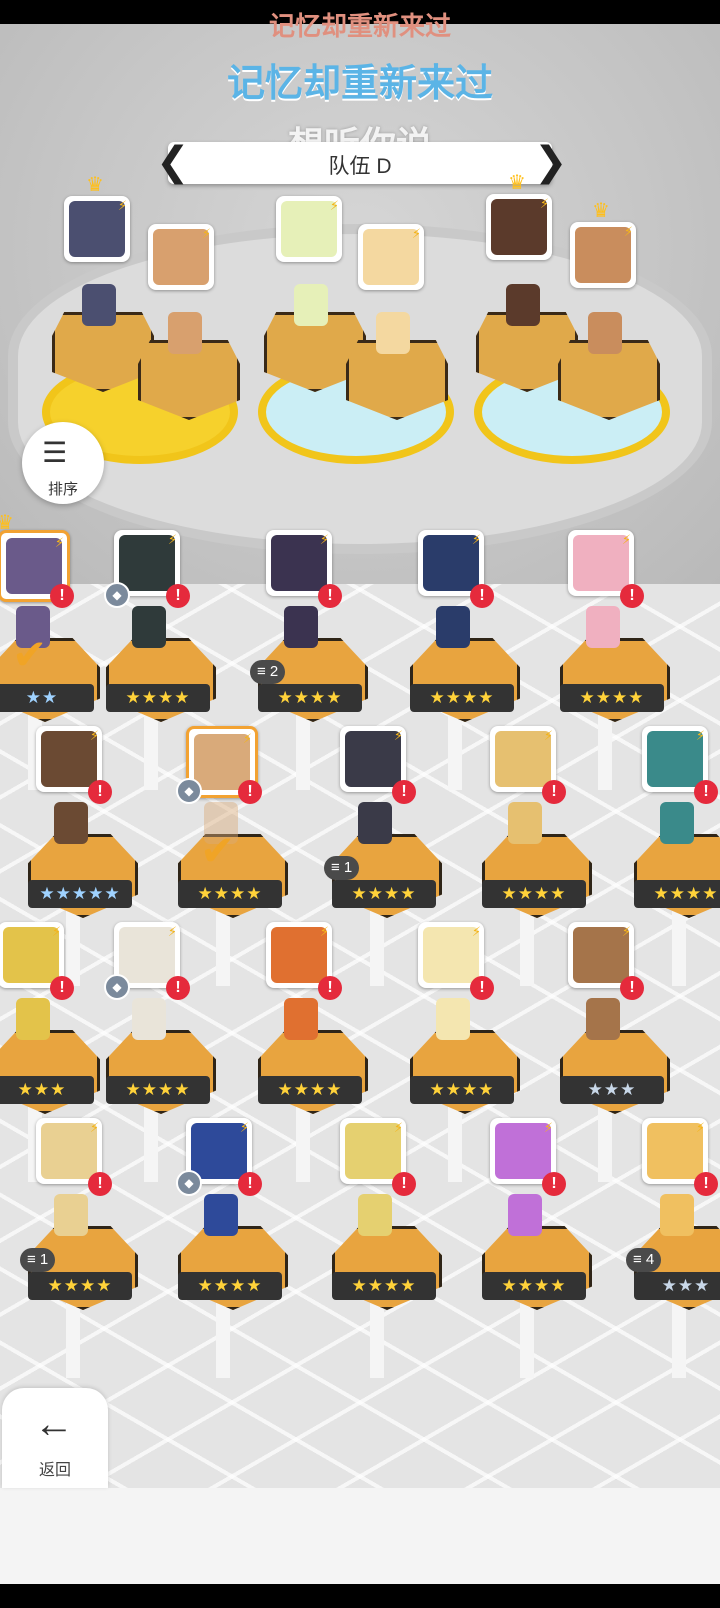 The image size is (720, 1608). What do you see at coordinates (173, 162) in the screenshot?
I see `chevron-left-icon: ❮` at bounding box center [173, 162].